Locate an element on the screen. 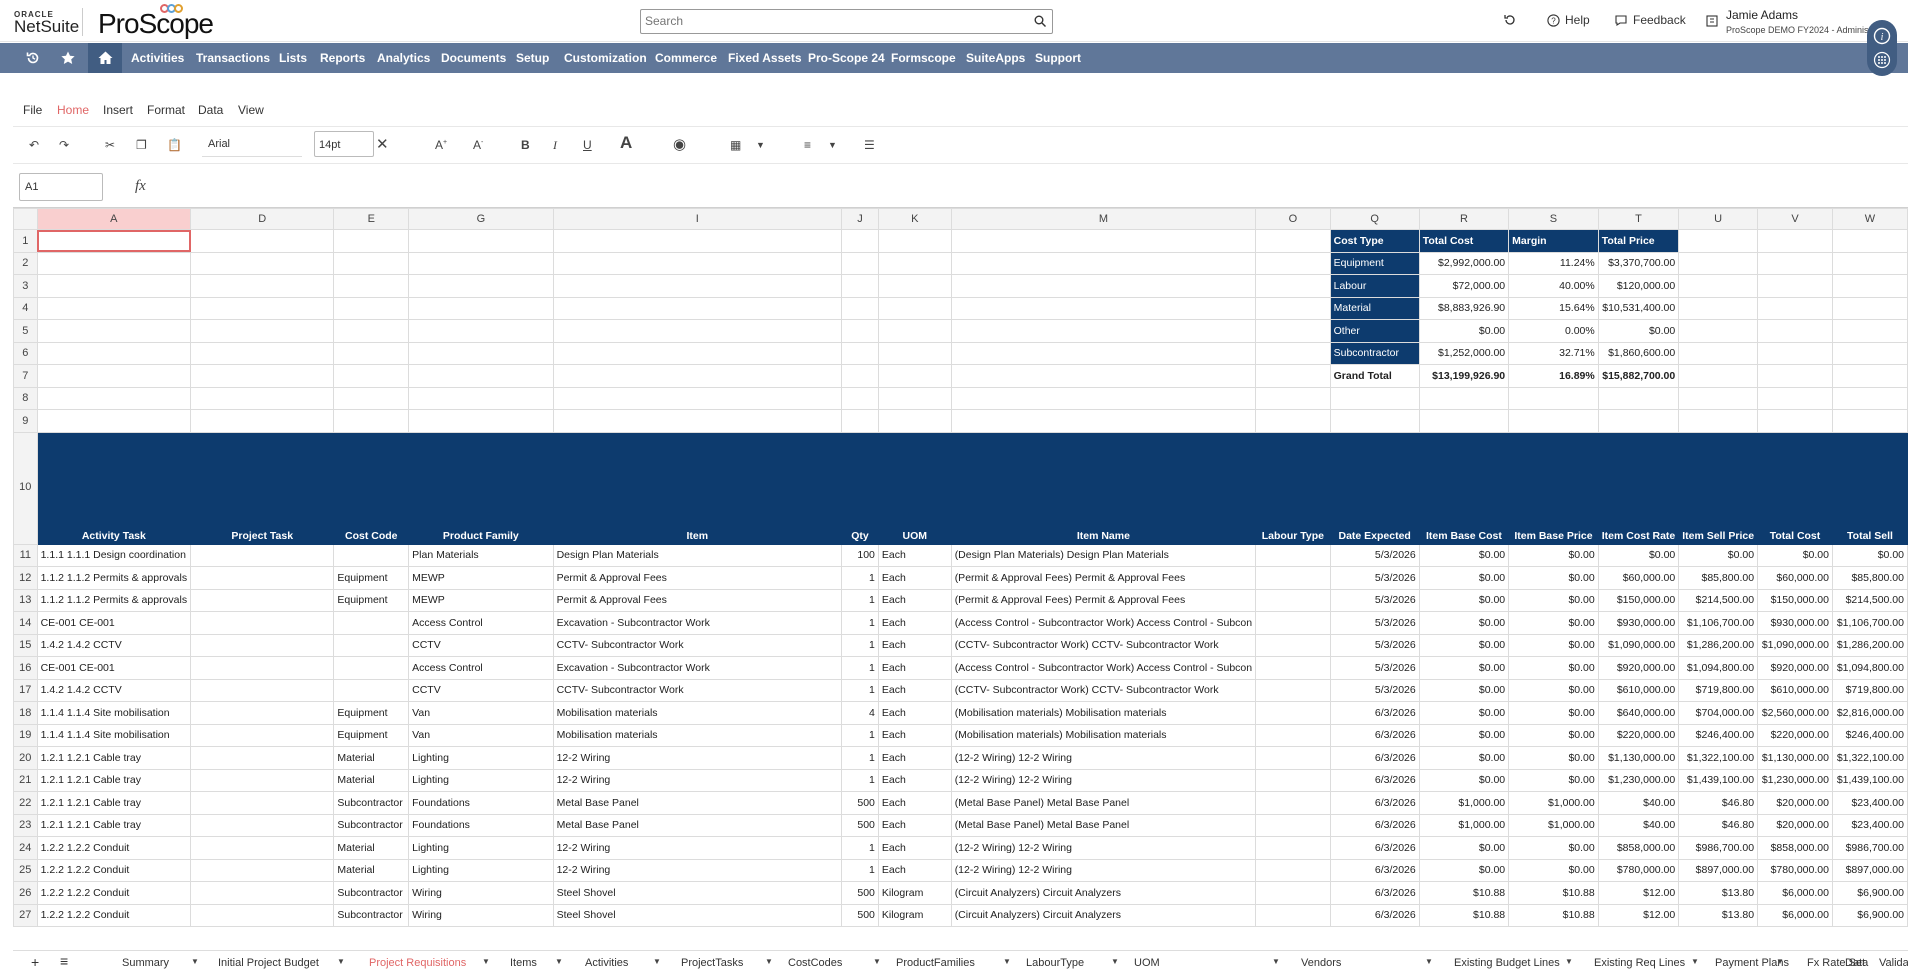 Image resolution: width=1908 pixels, height=970 pixels. table-cell: Equipment is located at coordinates (371, 600).